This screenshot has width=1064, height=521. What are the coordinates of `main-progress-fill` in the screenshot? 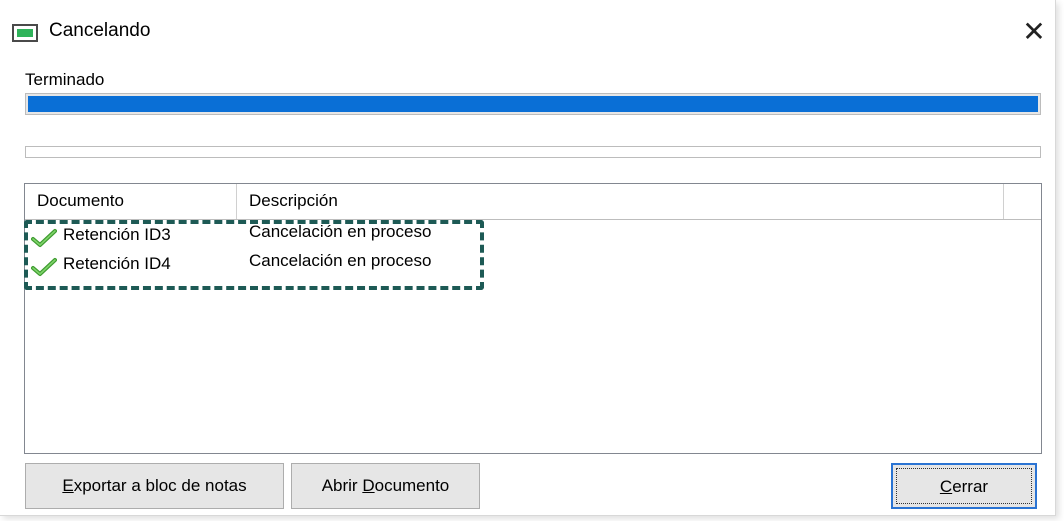 It's located at (533, 104).